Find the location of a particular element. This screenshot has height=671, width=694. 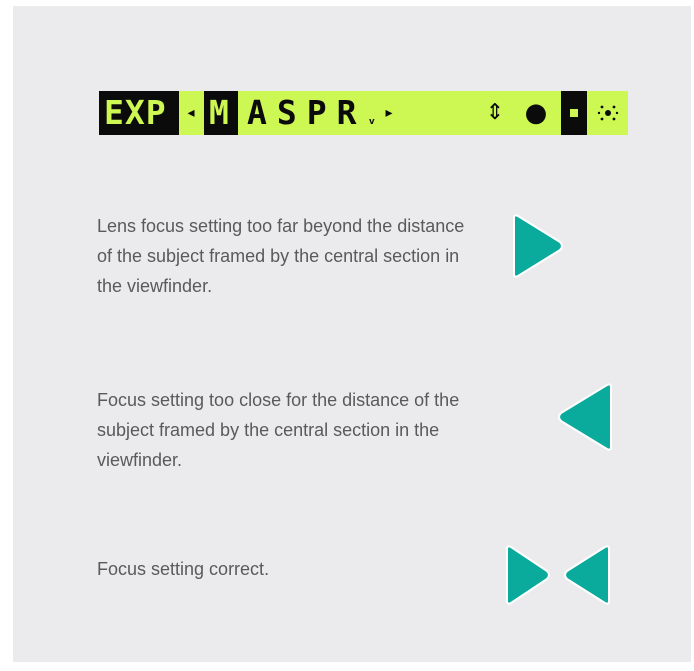

dot-in-square-icon is located at coordinates (574, 113).